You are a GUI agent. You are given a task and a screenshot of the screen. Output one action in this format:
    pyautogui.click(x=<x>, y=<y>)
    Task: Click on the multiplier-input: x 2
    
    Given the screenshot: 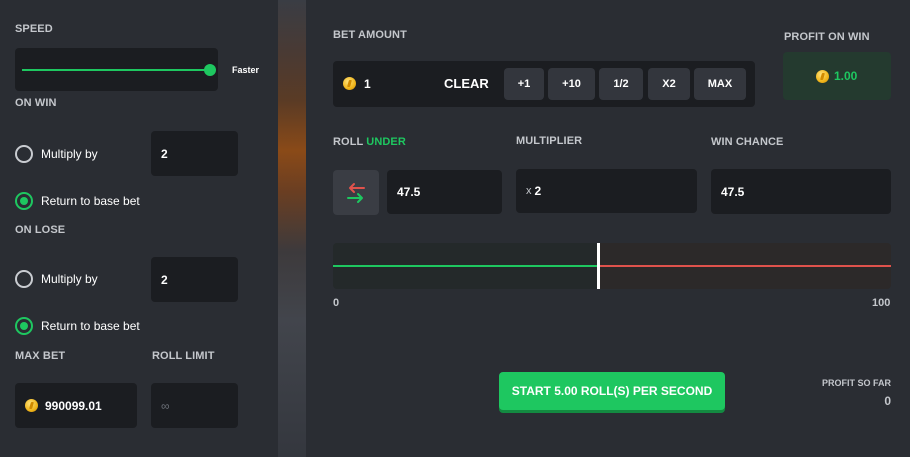 What is the action you would take?
    pyautogui.click(x=606, y=191)
    